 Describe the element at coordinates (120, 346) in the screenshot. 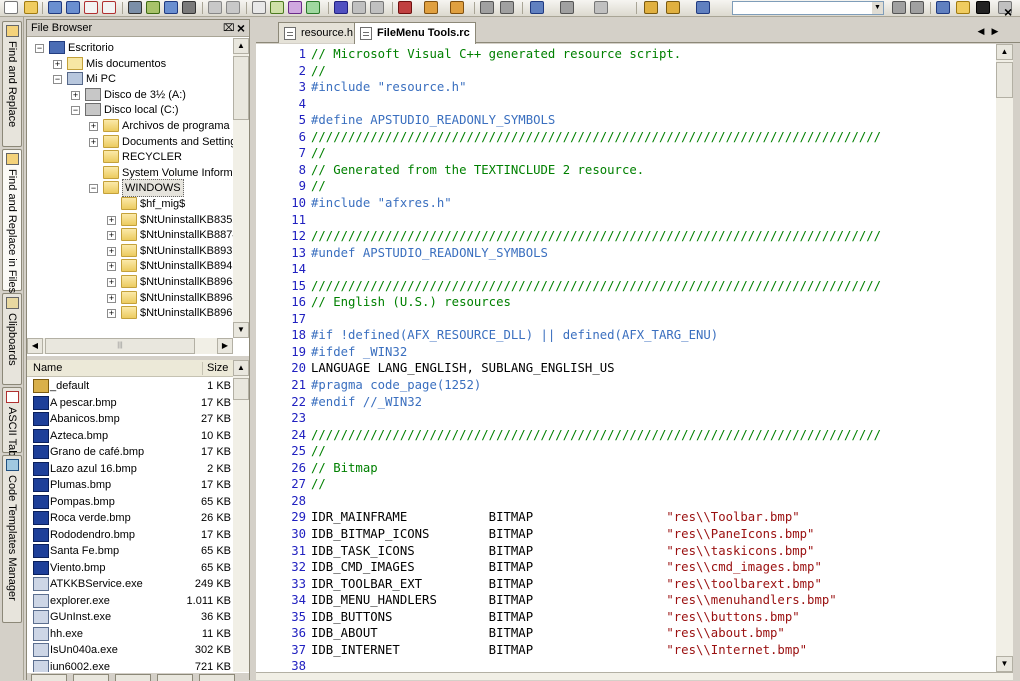

I see `scroll-thumb: |||` at that location.